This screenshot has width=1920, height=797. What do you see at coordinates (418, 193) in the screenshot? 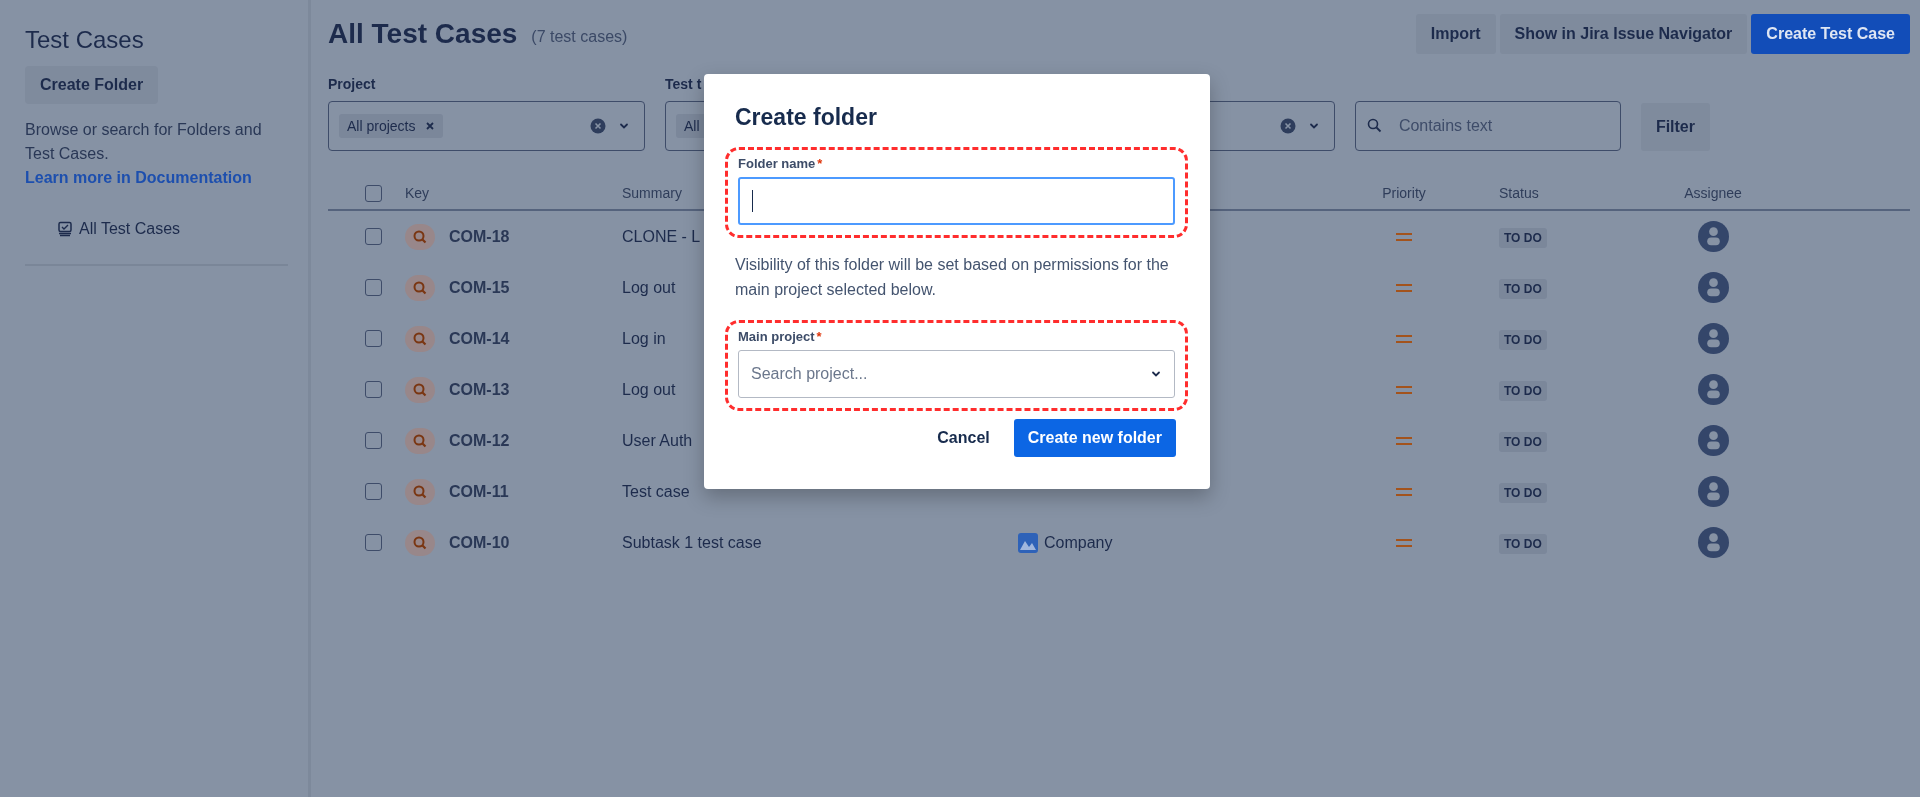
I see `column-header: Key` at bounding box center [418, 193].